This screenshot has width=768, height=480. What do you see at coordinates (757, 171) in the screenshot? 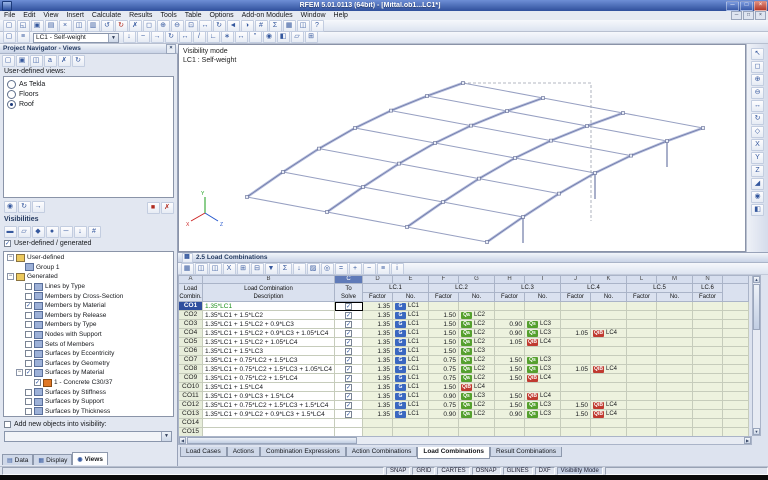
I see `view-z-icon: Z` at bounding box center [757, 171].